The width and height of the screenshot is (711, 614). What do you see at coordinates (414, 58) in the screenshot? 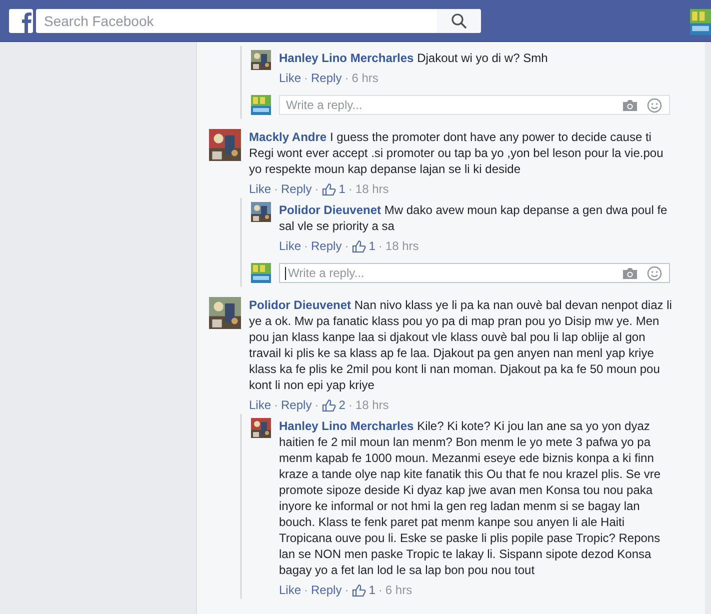
I see `comment-text: Hanley Lino Mercharles Djakout wi yo di w? Smh` at bounding box center [414, 58].